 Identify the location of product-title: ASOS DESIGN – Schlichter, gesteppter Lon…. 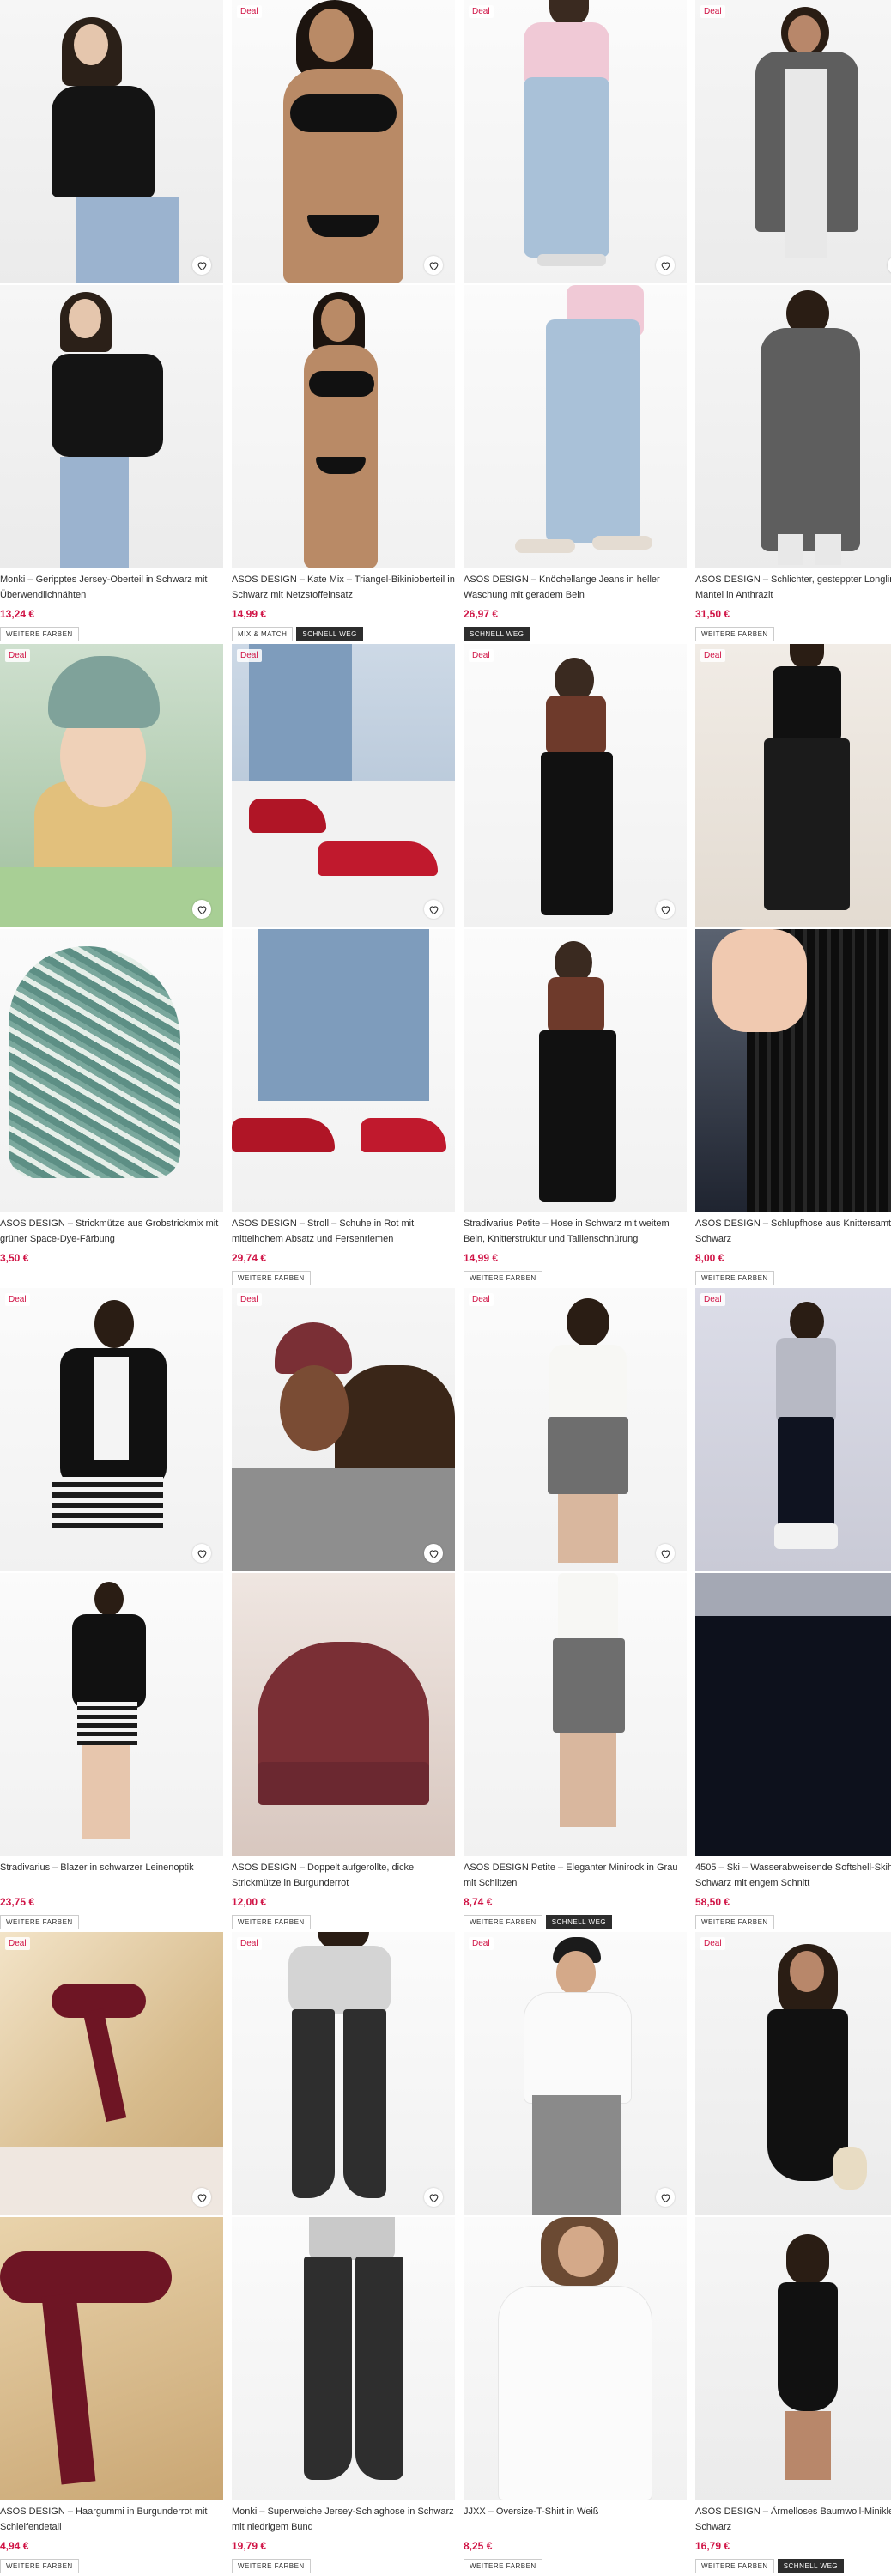
(793, 587).